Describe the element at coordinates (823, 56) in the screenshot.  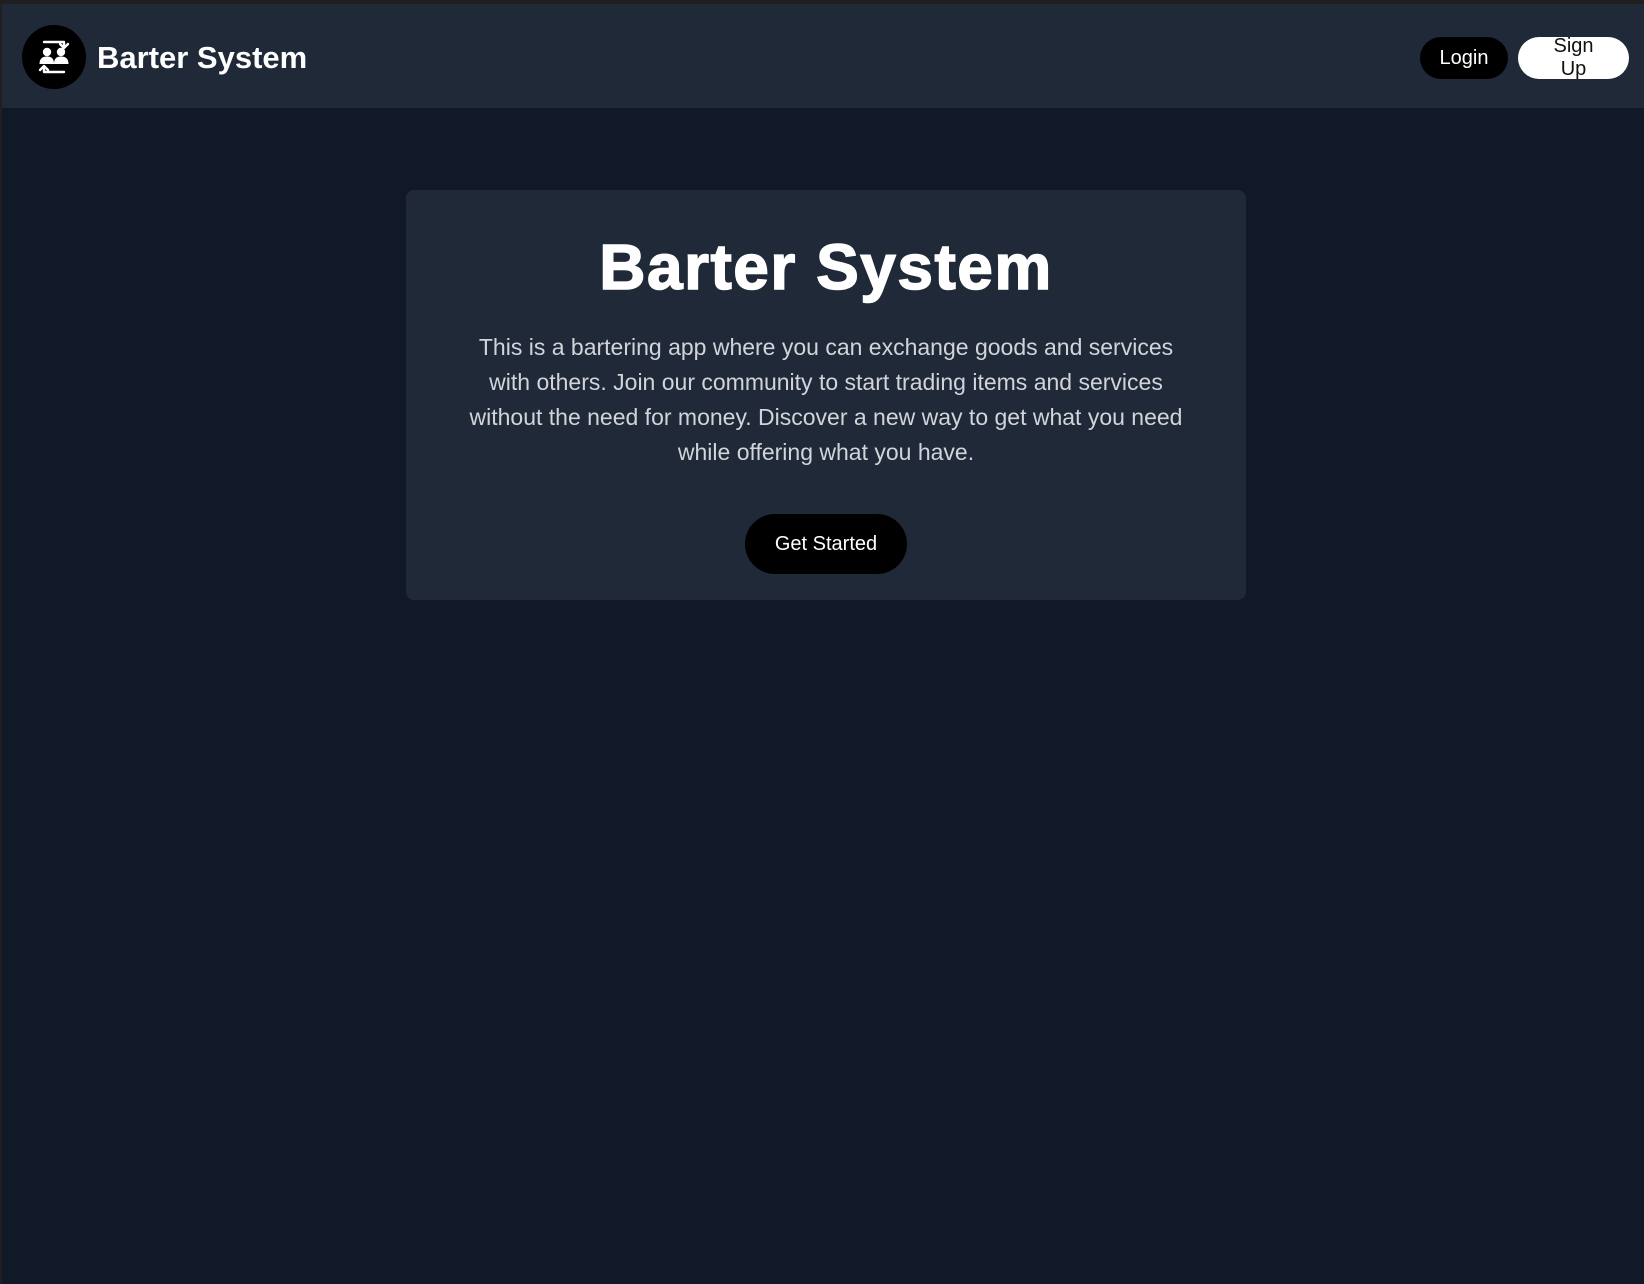
I see `top-navbar: Barter System Login Sign Up` at that location.